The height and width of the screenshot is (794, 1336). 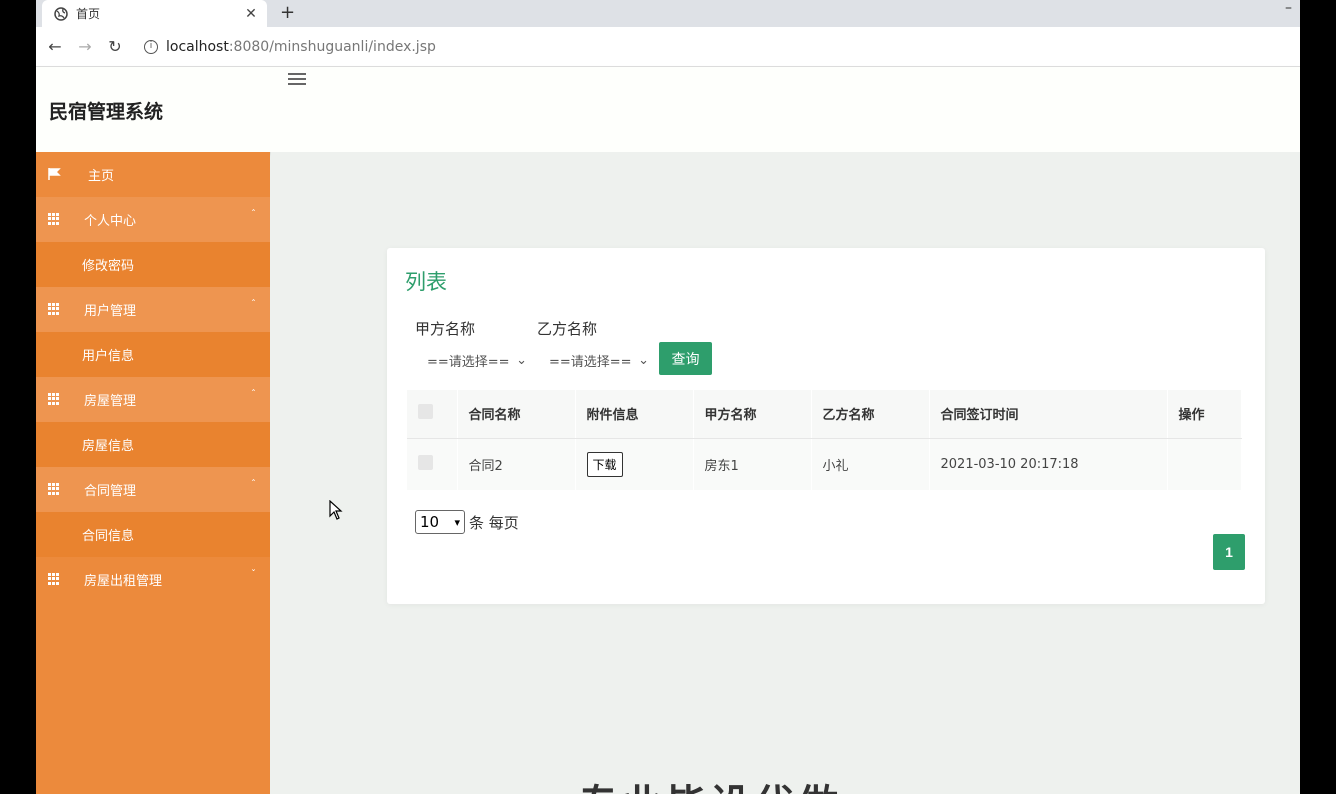 What do you see at coordinates (153, 219) in the screenshot?
I see `sidebar-item-personal-center: 个人中心 ˆ` at bounding box center [153, 219].